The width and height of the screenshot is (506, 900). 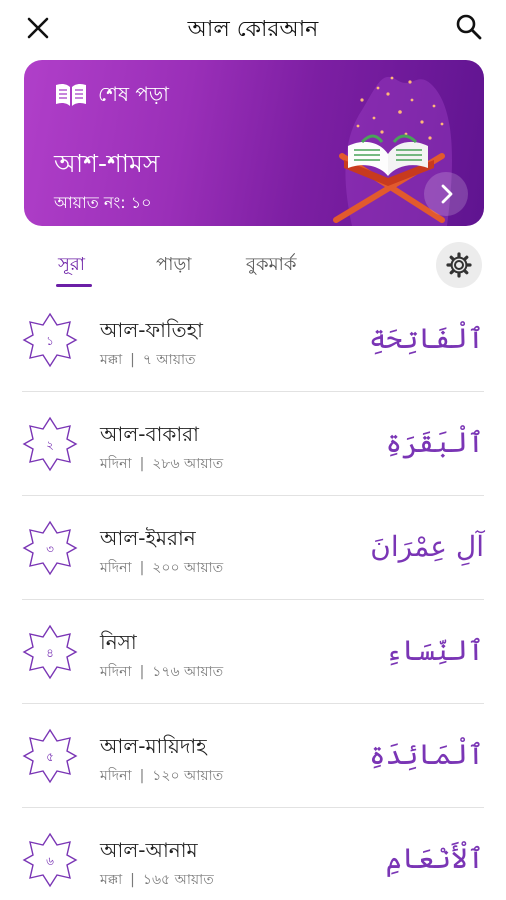 I want to click on surah-ayah-count: ২৮৬ আয়াত, so click(x=188, y=464).